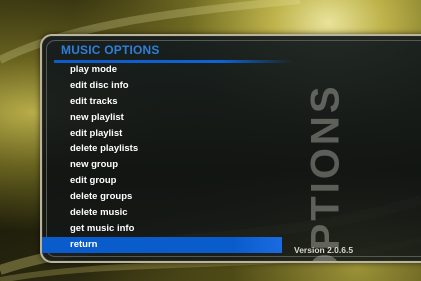  I want to click on version-label: Version 2.0.6.5, so click(324, 250).